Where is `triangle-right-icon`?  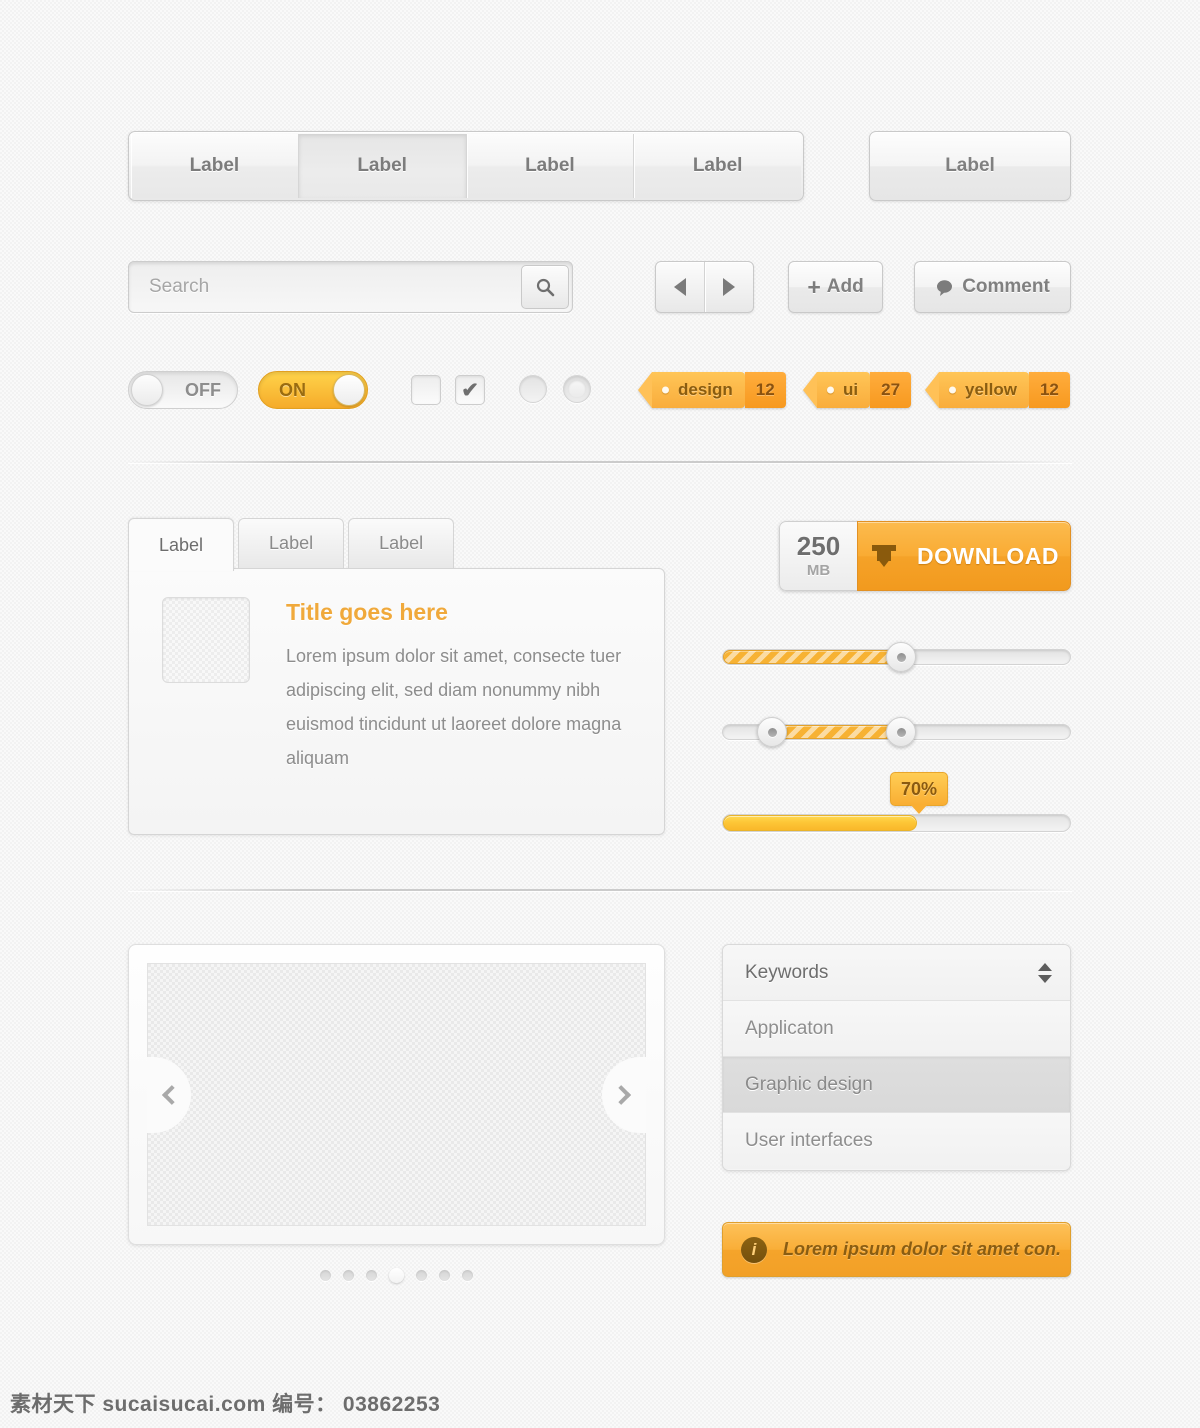 triangle-right-icon is located at coordinates (729, 287).